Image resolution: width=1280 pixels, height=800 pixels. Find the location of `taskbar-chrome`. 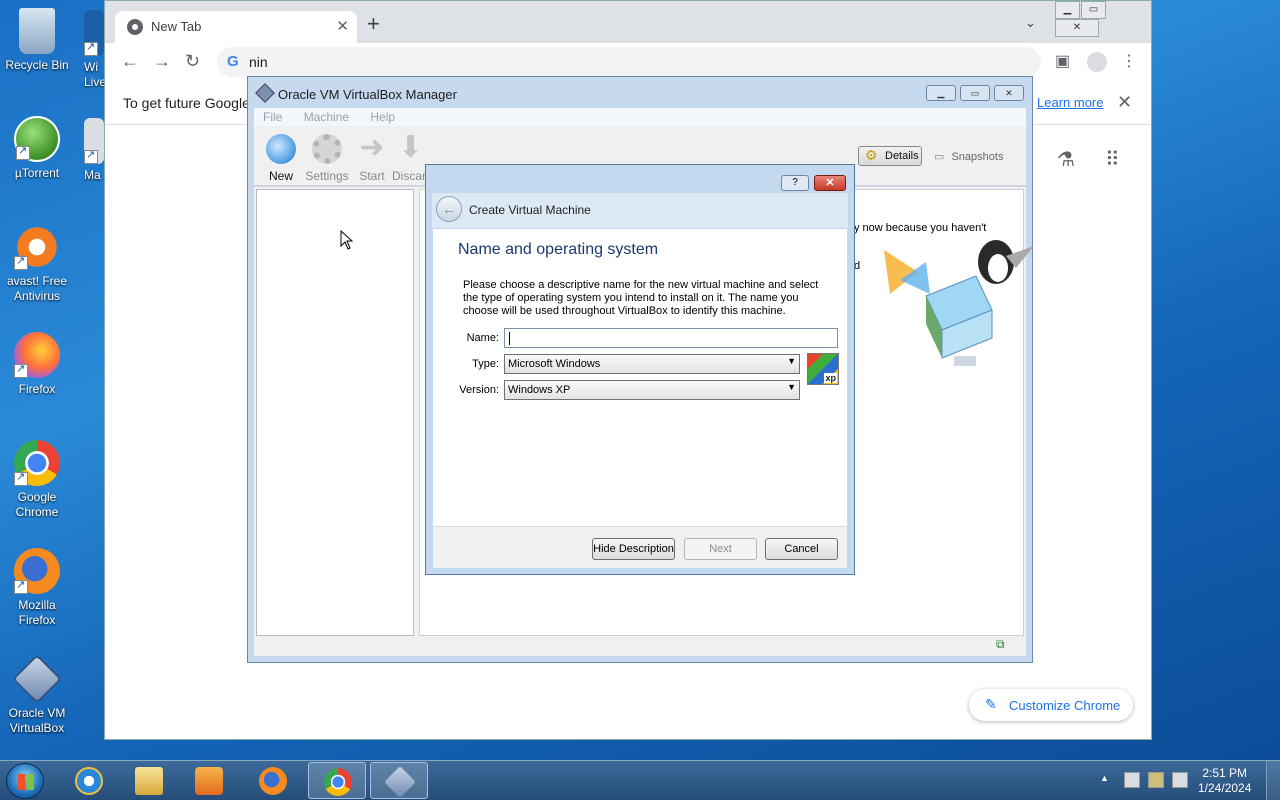

taskbar-chrome is located at coordinates (337, 780).